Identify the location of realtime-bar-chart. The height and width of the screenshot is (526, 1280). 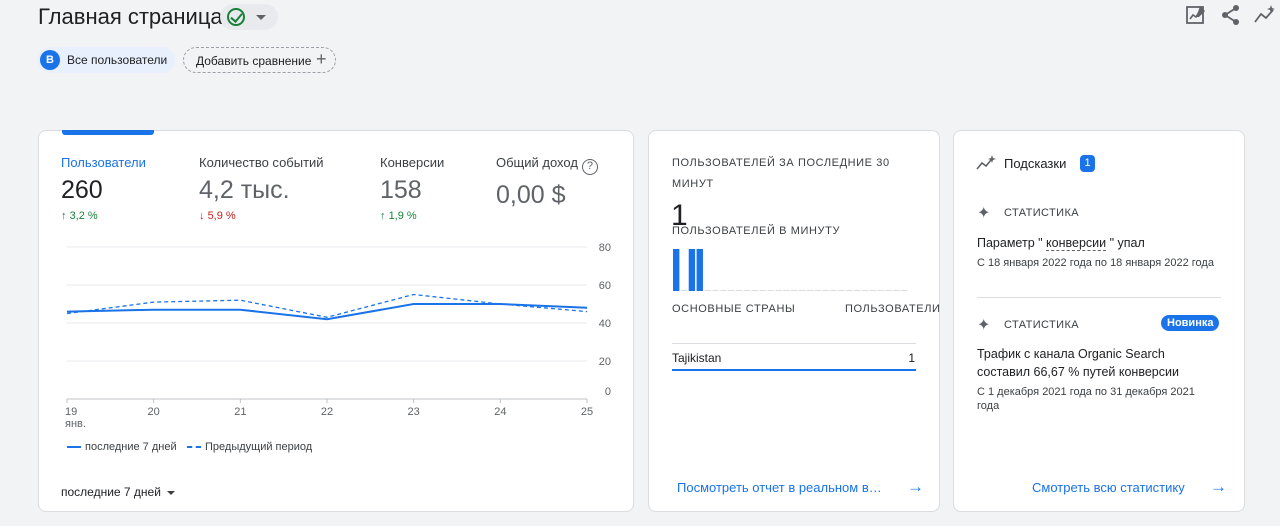
(790, 270).